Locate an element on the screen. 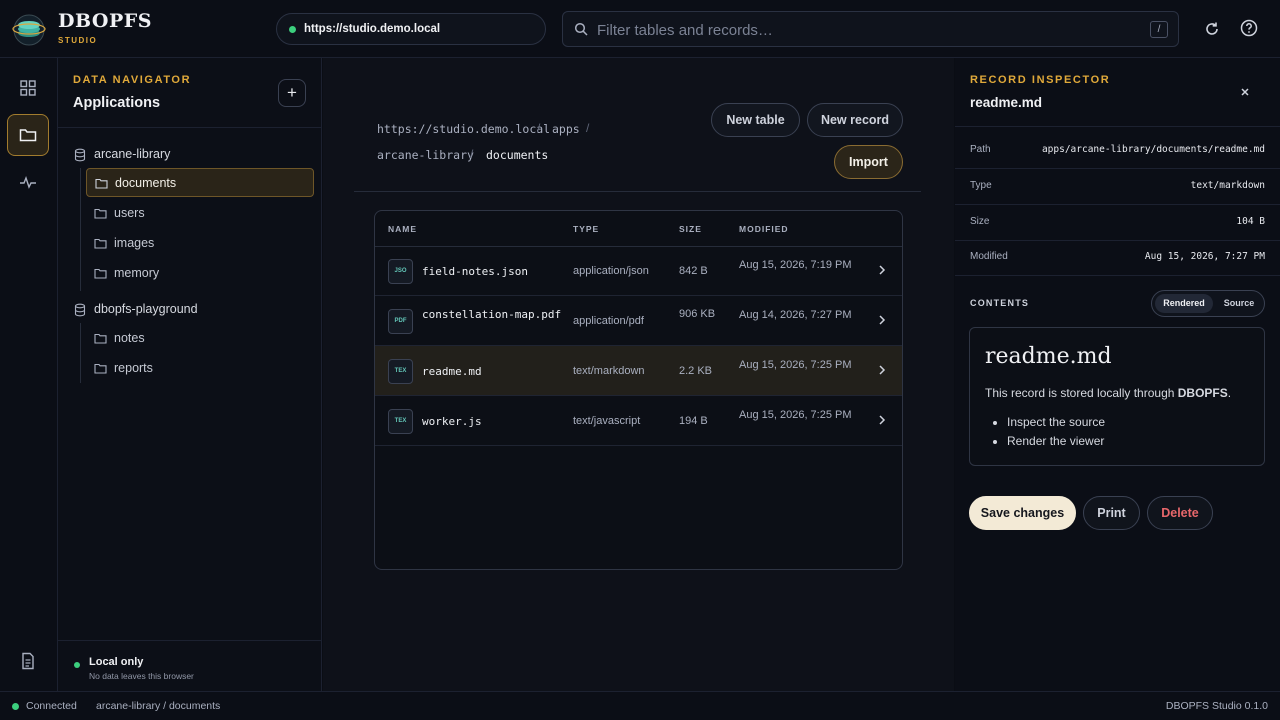  rail-document-button is located at coordinates (28, 661).